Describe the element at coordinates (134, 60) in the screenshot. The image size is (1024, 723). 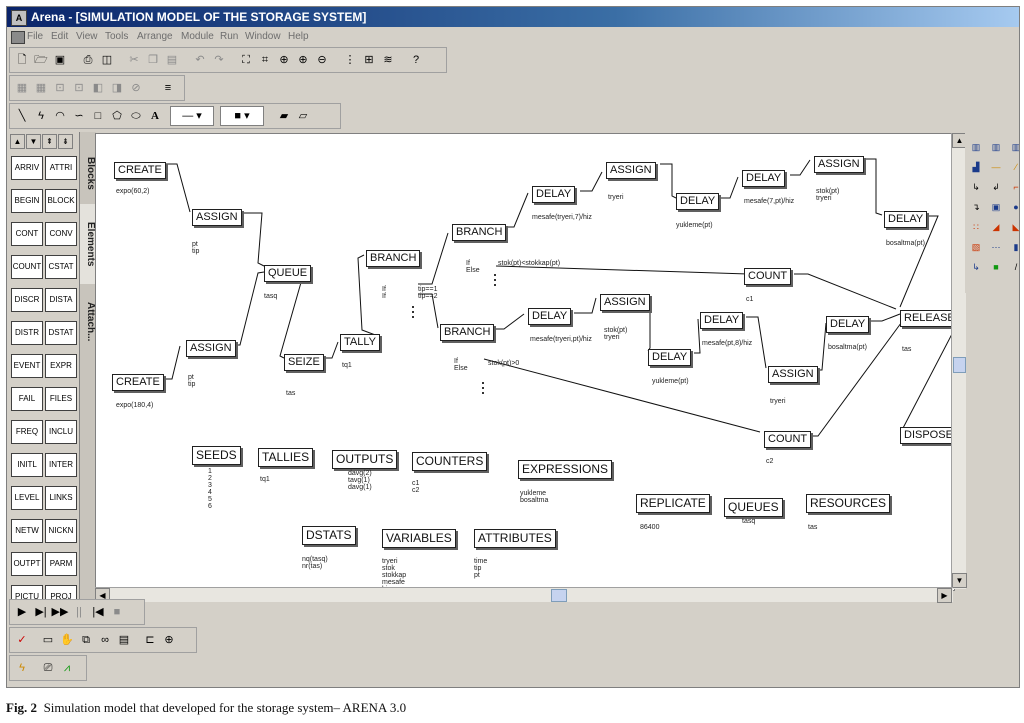
I see `cut-icon: ✂` at that location.